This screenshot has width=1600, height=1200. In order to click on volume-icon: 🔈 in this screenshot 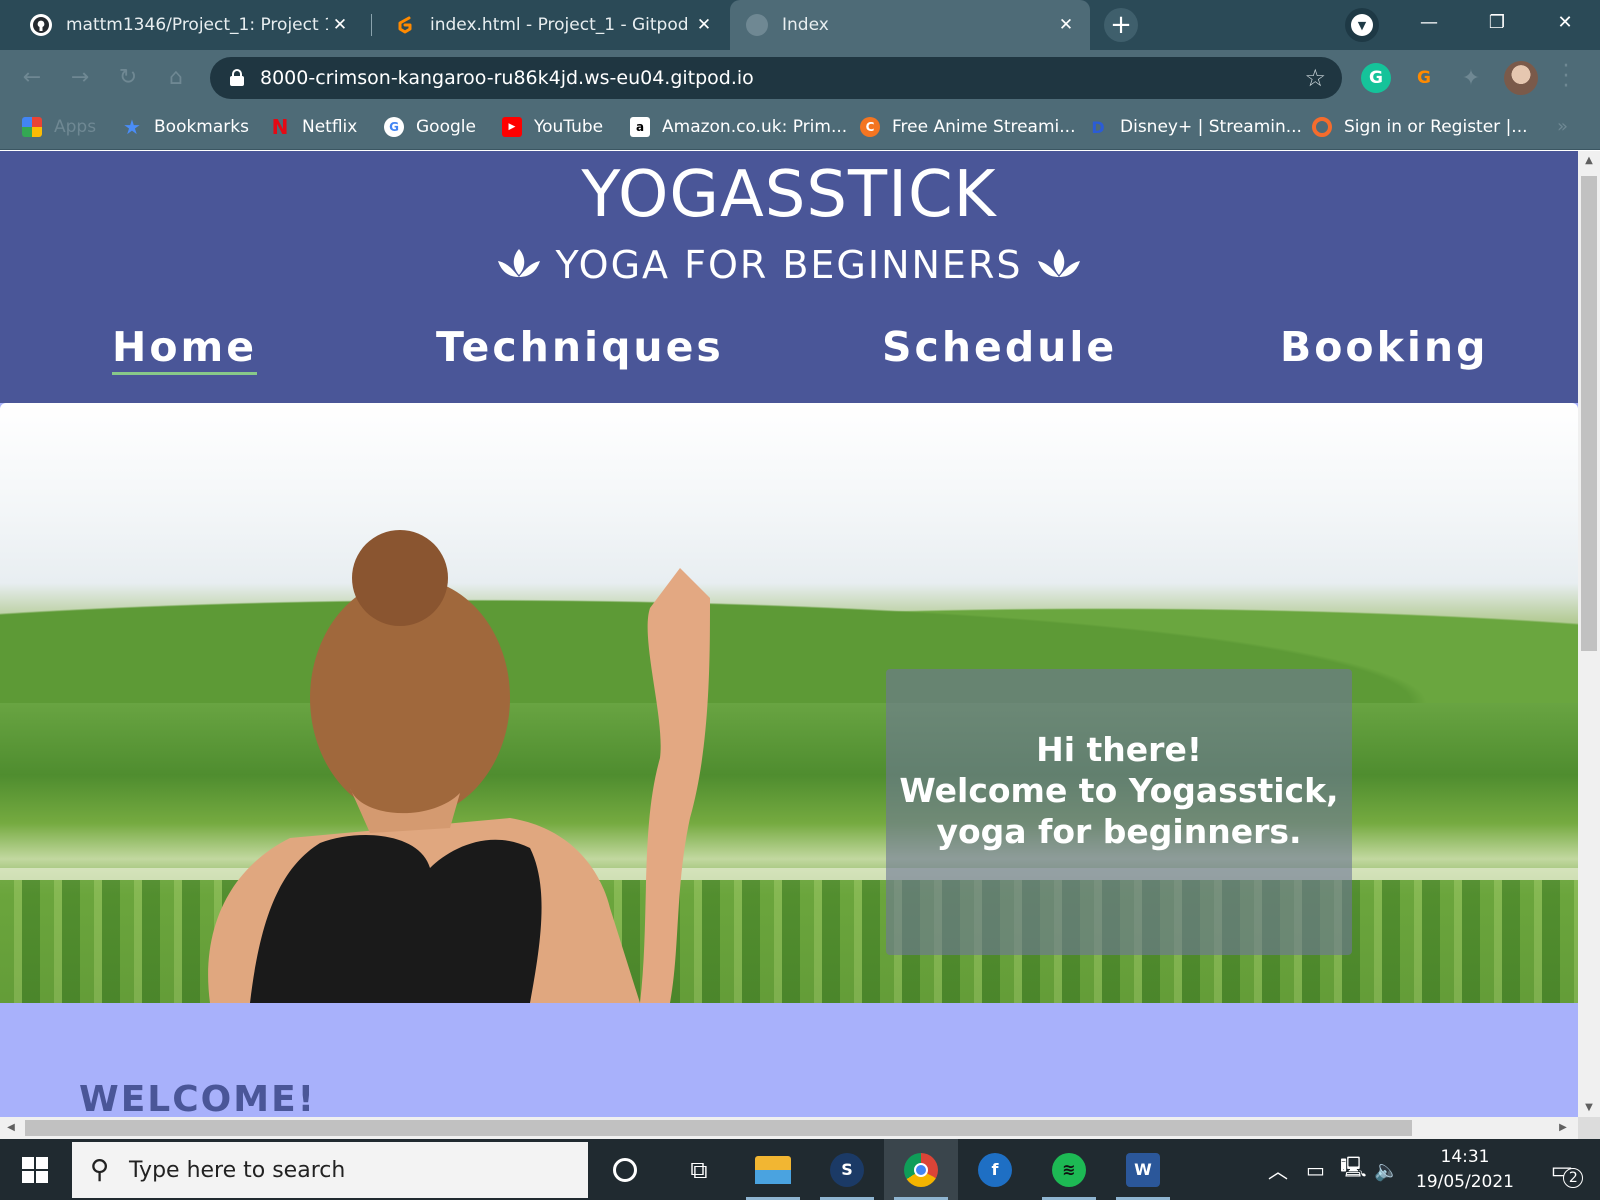, I will do `click(1386, 1169)`.